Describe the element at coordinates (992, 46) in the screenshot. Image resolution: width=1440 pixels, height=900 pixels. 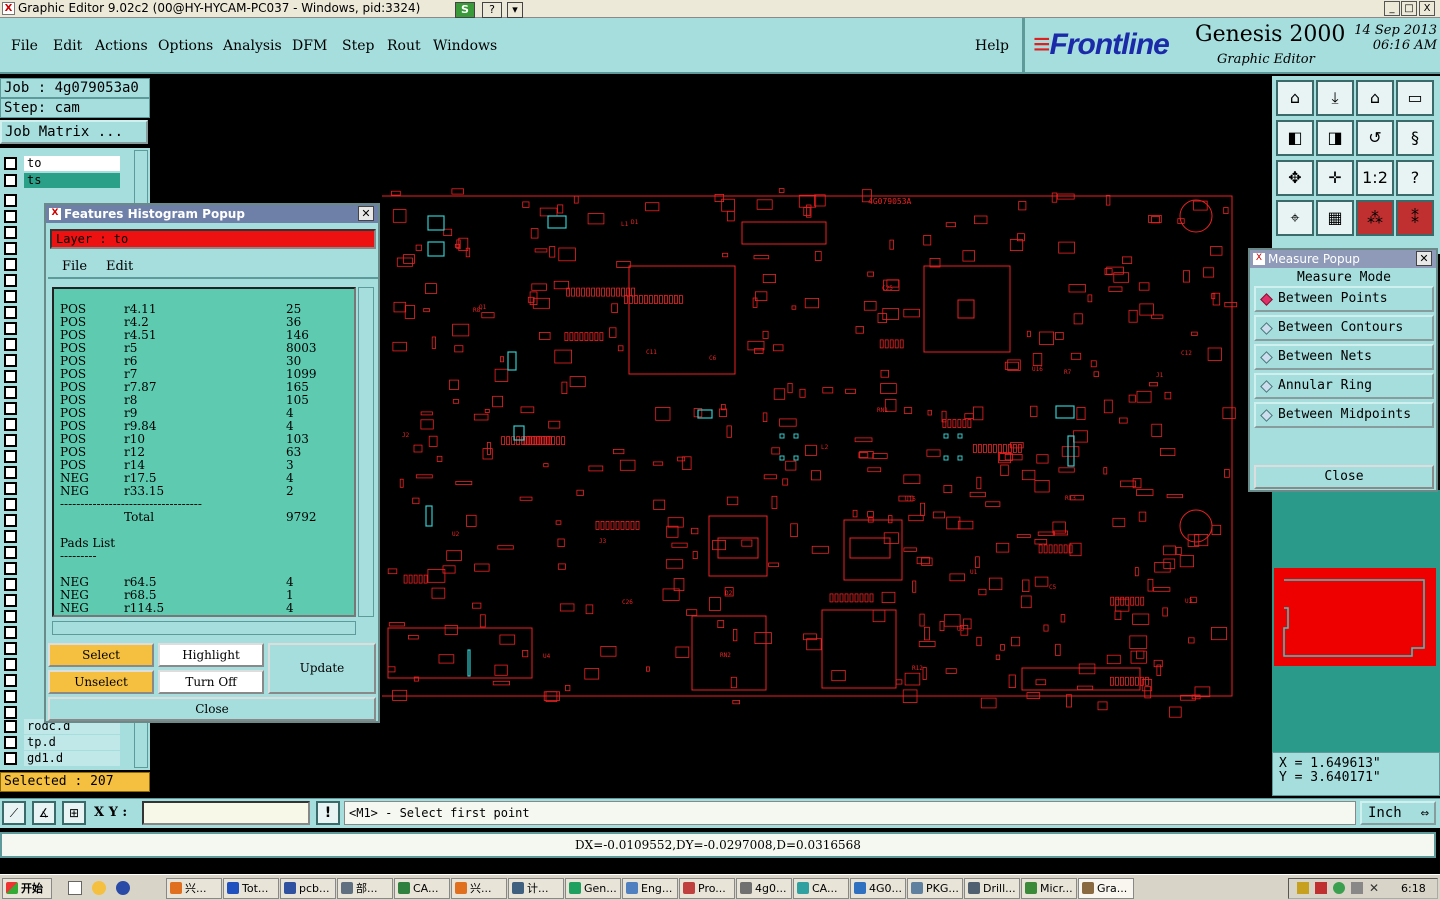
I see `menu-help: Help` at that location.